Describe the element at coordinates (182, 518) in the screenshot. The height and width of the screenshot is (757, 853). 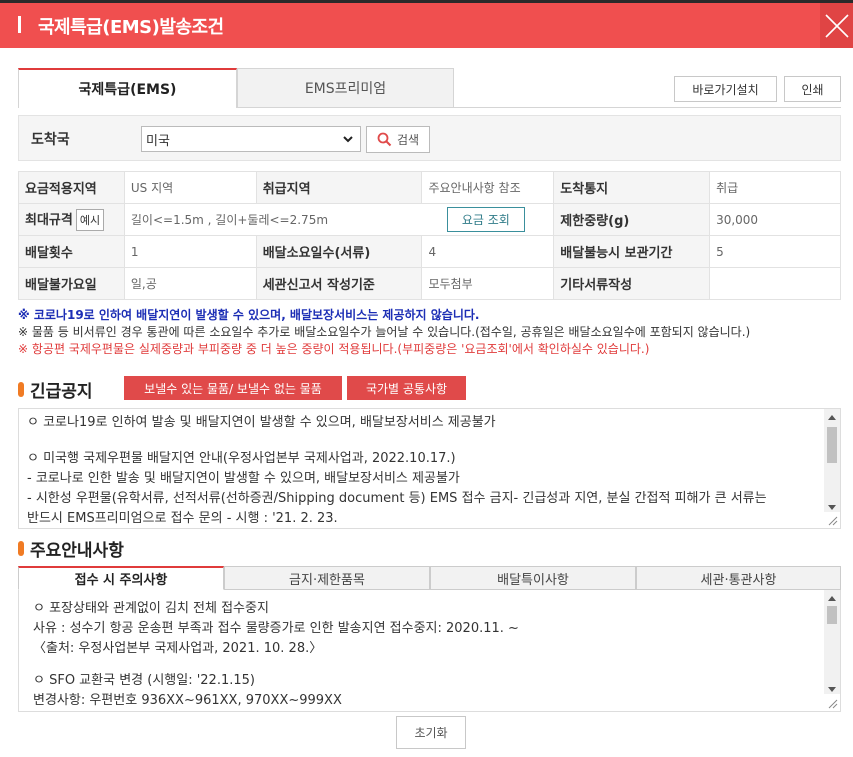
I see `list-item: 반드시 EMS프리미엄으로 접수 문의 - 시행 : '21. 2. 23.` at that location.